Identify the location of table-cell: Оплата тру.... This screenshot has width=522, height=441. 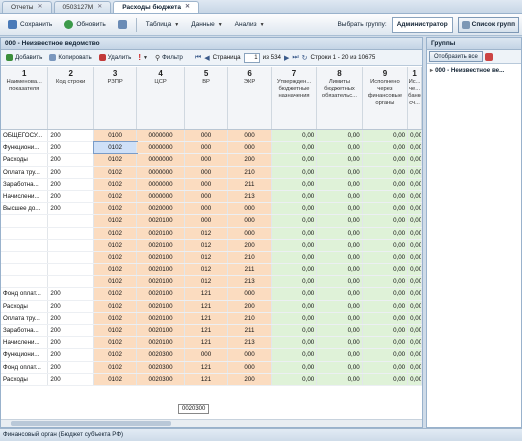
(25, 318).